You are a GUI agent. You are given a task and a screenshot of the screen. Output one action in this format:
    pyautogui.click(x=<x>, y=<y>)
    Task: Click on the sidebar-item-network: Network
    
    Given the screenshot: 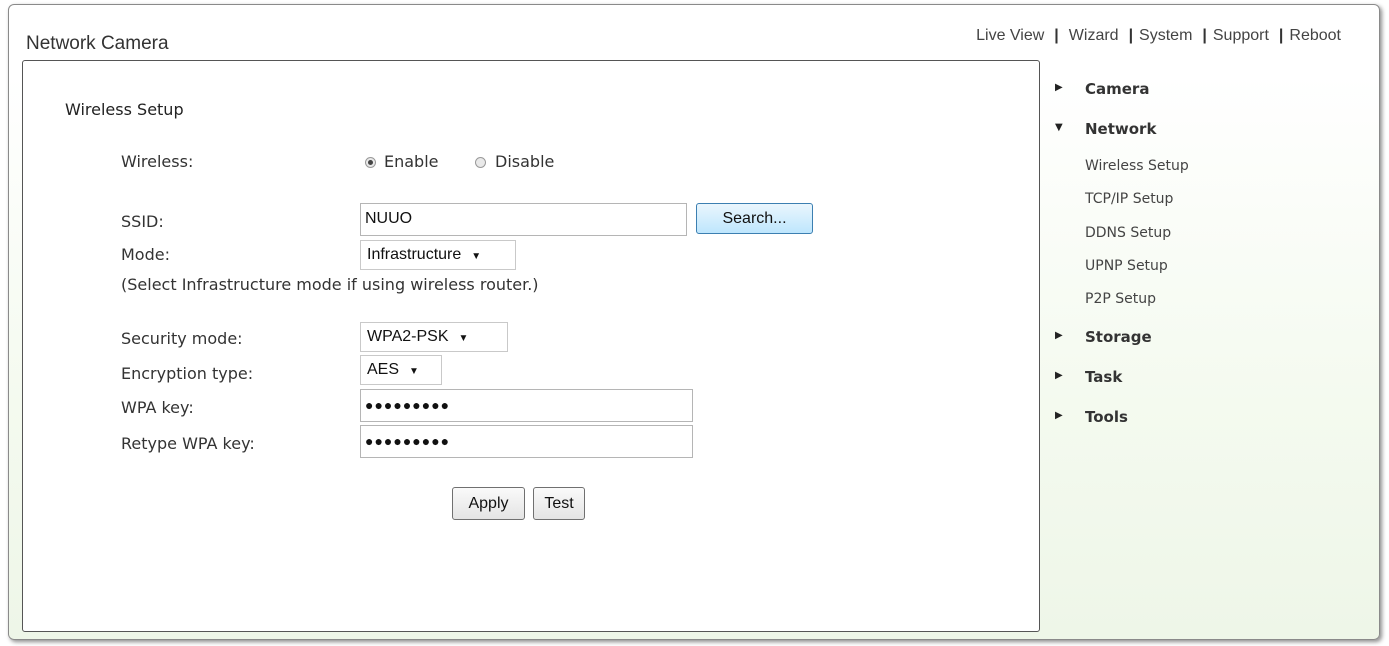 What is the action you would take?
    pyautogui.click(x=1120, y=129)
    